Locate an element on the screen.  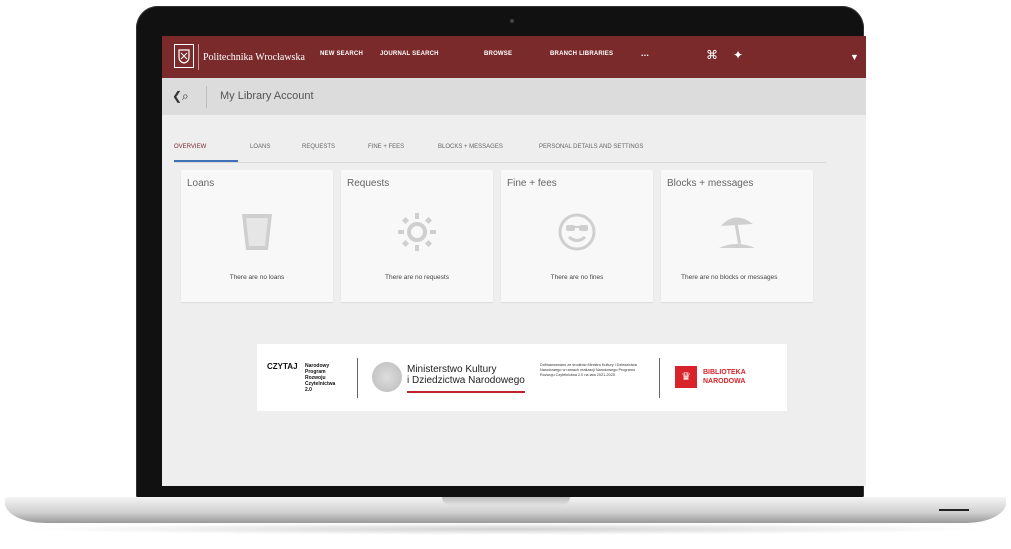
ministry-underline is located at coordinates (466, 392).